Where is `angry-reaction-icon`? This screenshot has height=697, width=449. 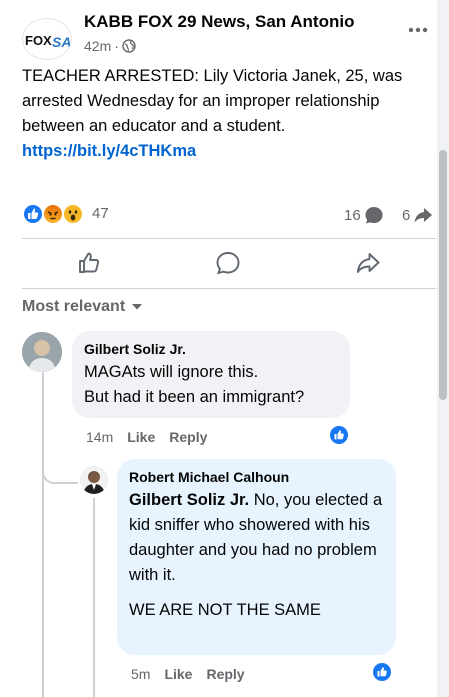
angry-reaction-icon is located at coordinates (53, 214).